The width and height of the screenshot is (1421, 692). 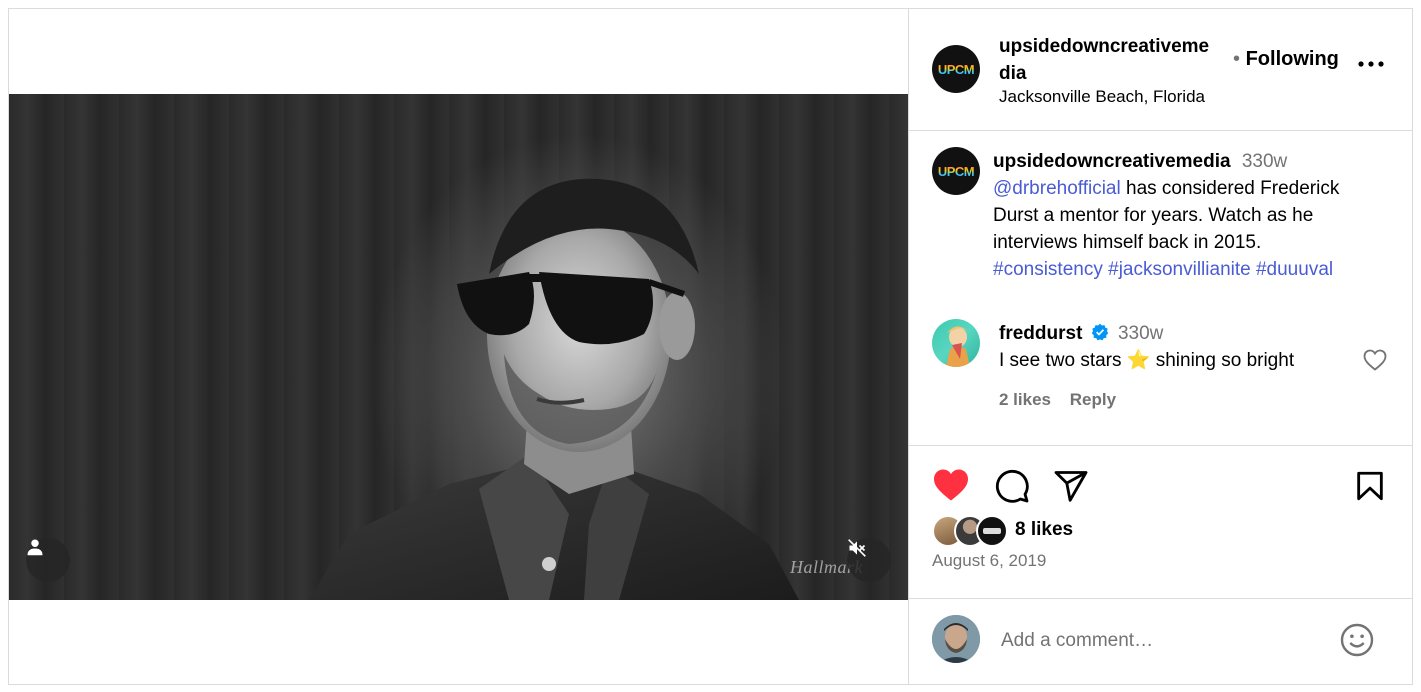 I want to click on commenter-avatar-image, so click(x=958, y=346).